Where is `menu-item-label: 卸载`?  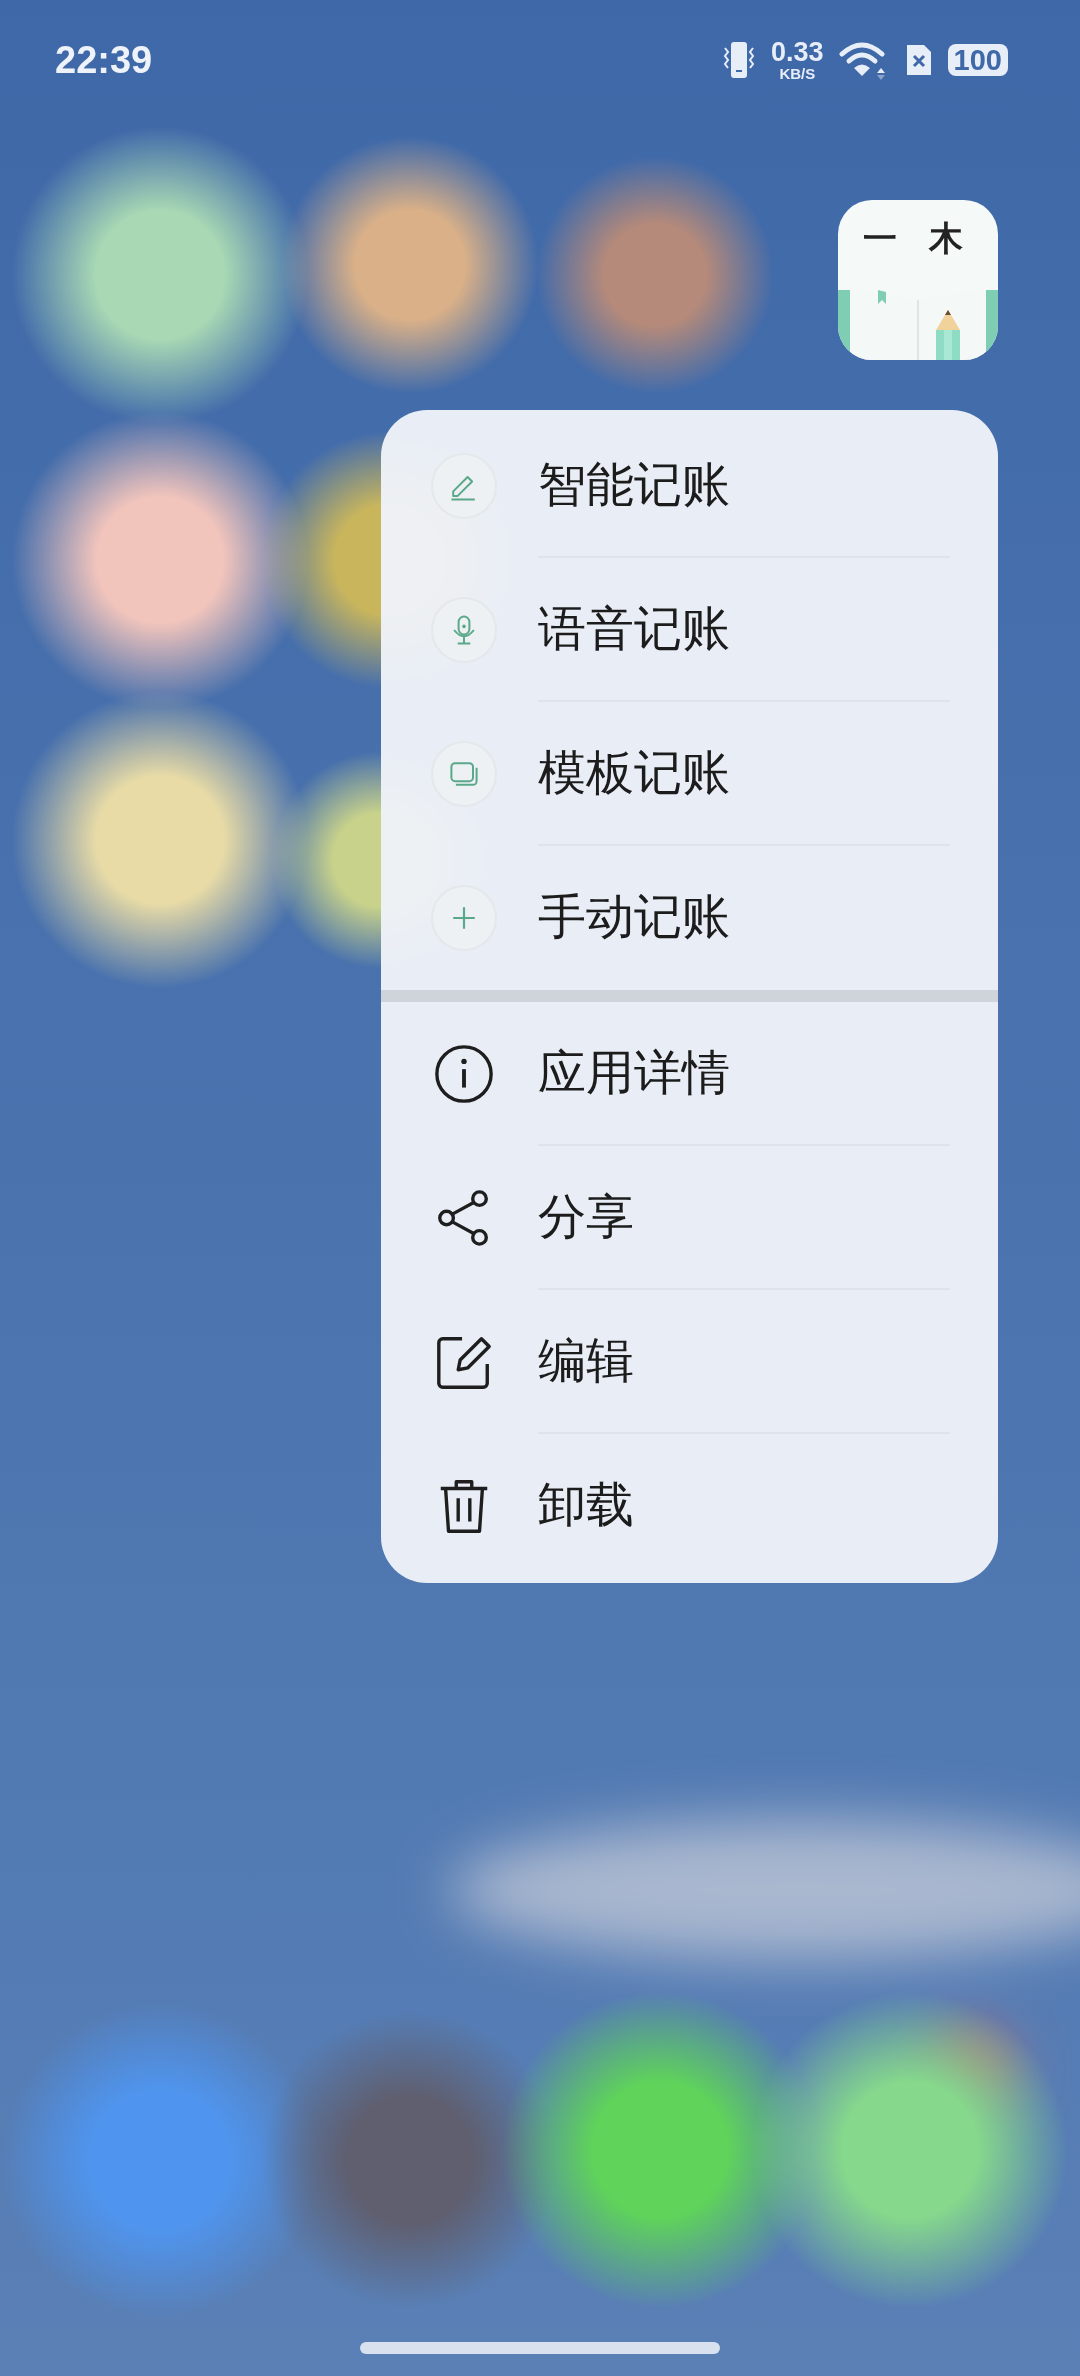 menu-item-label: 卸载 is located at coordinates (586, 1504).